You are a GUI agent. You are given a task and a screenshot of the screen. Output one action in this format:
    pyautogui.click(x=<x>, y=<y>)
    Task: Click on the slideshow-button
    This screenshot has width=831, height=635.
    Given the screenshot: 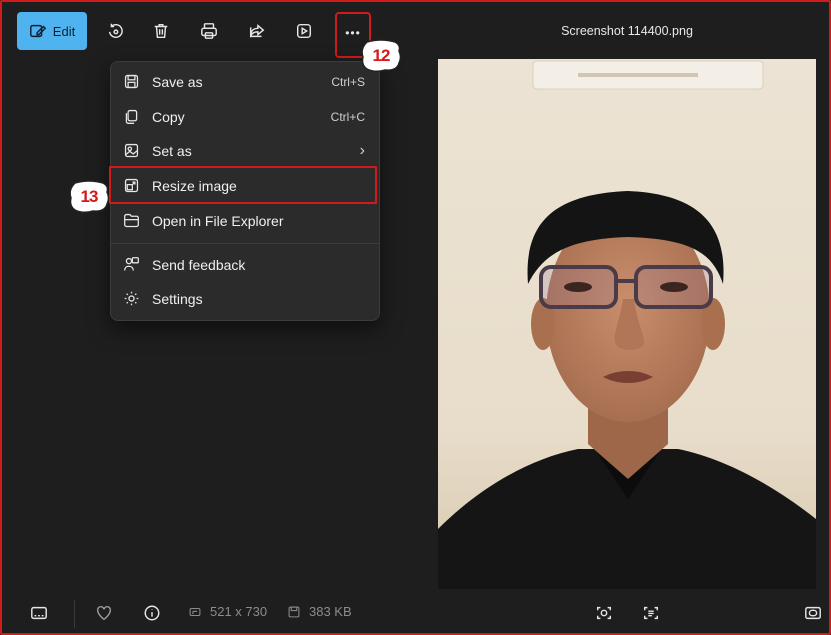 What is the action you would take?
    pyautogui.click(x=304, y=31)
    